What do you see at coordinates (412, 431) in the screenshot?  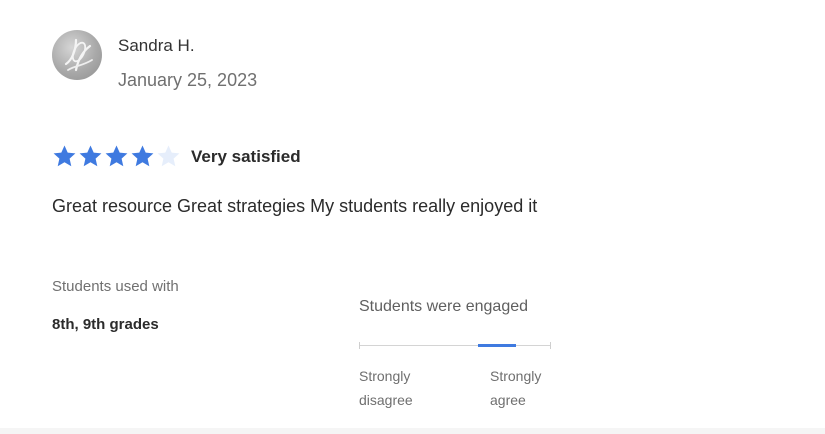 I see `card-bottom-divider` at bounding box center [412, 431].